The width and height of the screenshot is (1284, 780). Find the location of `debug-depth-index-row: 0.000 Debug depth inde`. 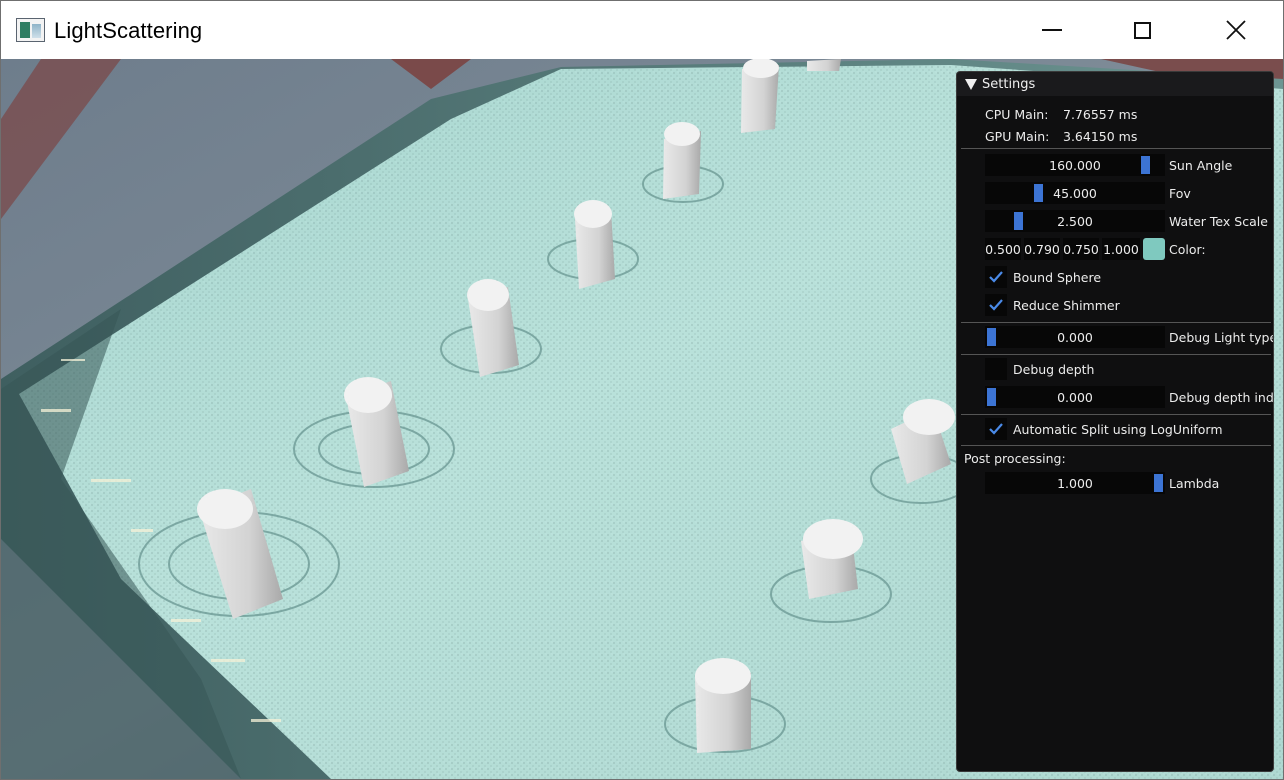

debug-depth-index-row: 0.000 Debug depth inde is located at coordinates (1115, 397).